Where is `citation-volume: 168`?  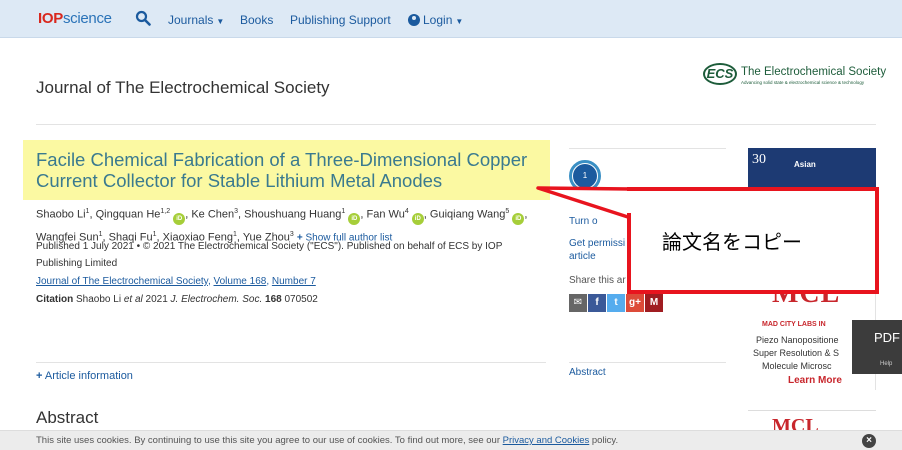
citation-volume: 168 is located at coordinates (273, 299).